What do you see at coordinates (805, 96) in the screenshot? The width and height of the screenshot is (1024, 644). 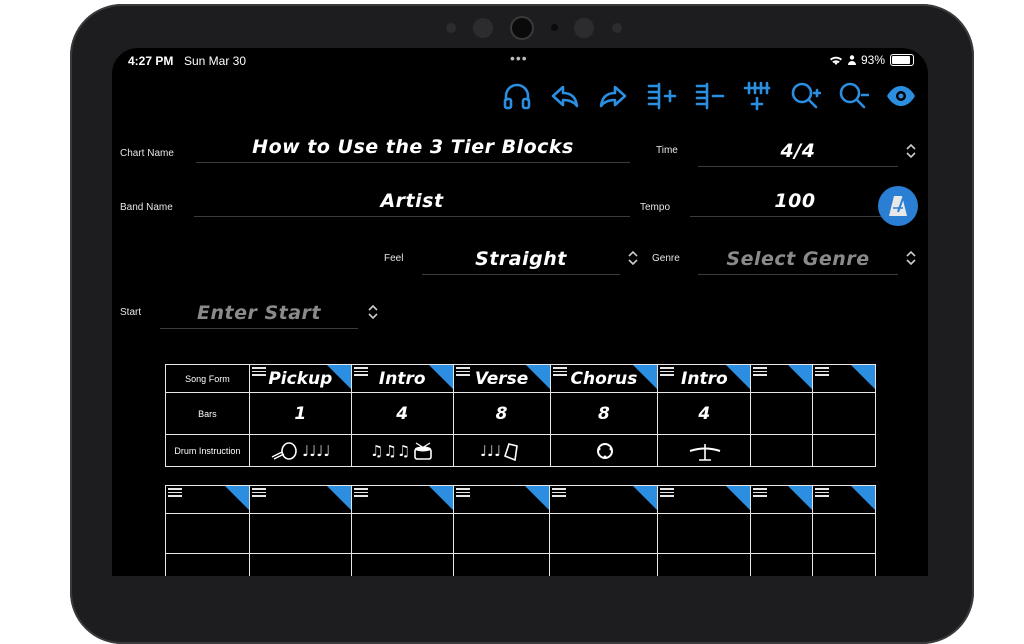 I see `zoom-in-button` at bounding box center [805, 96].